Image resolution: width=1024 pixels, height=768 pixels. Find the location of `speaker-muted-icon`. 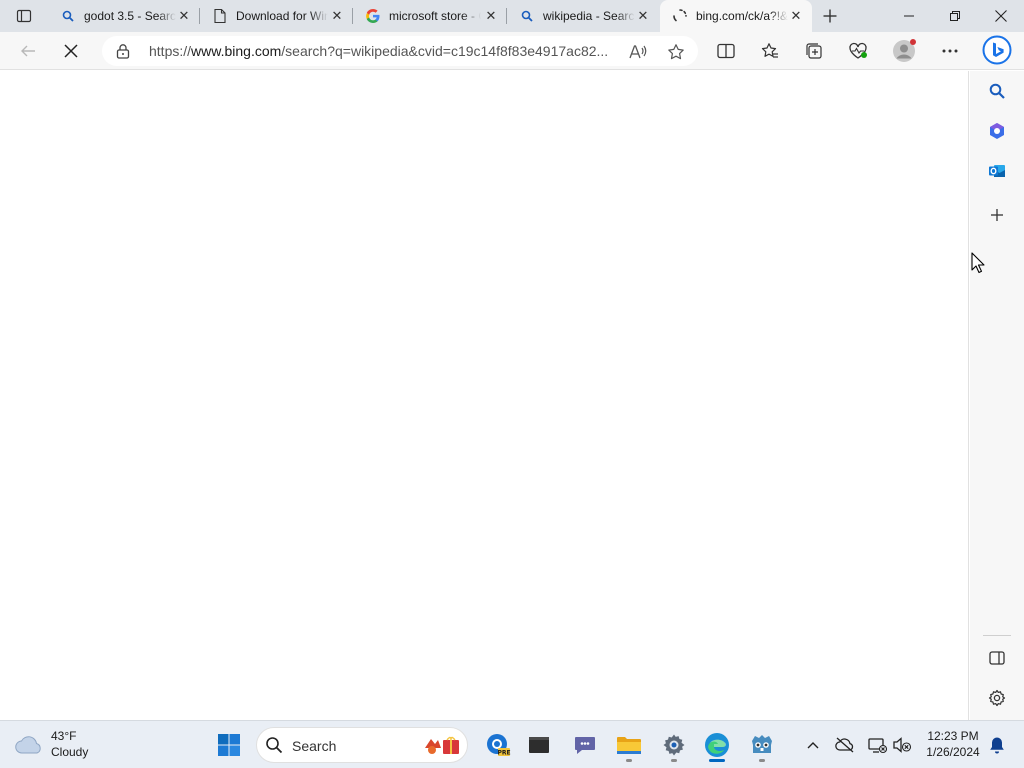

speaker-muted-icon is located at coordinates (902, 745).